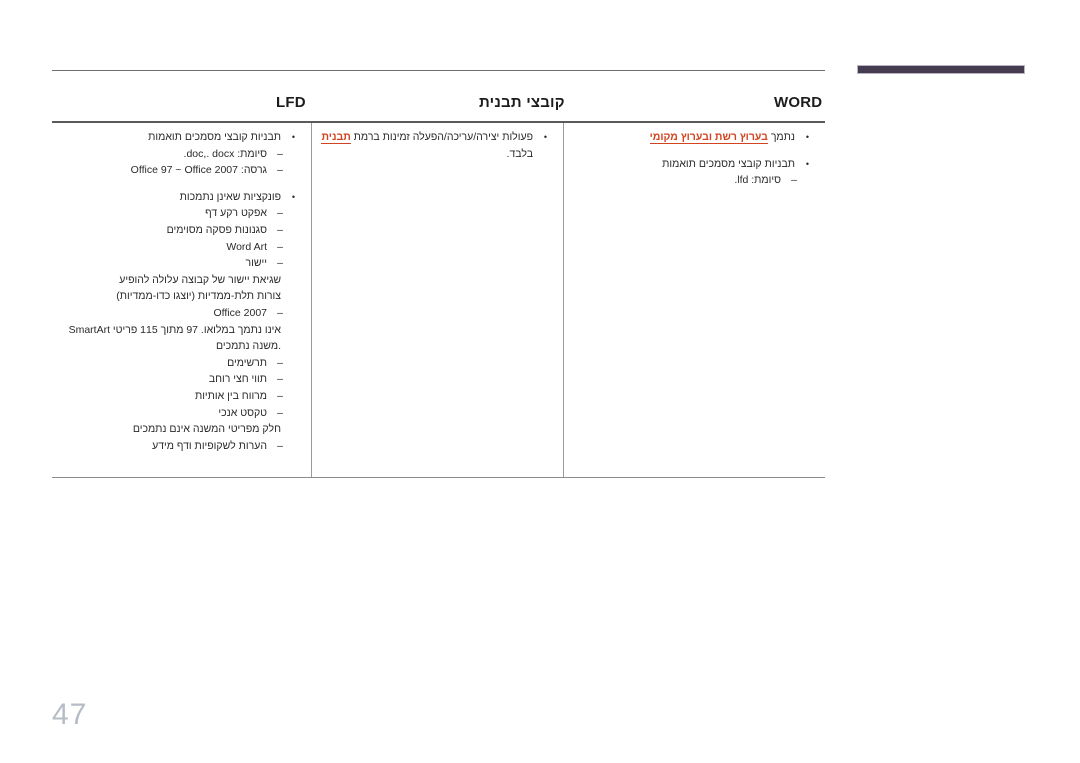 This screenshot has width=1080, height=763. Describe the element at coordinates (438, 70) in the screenshot. I see `top-horizontal-rule` at that location.